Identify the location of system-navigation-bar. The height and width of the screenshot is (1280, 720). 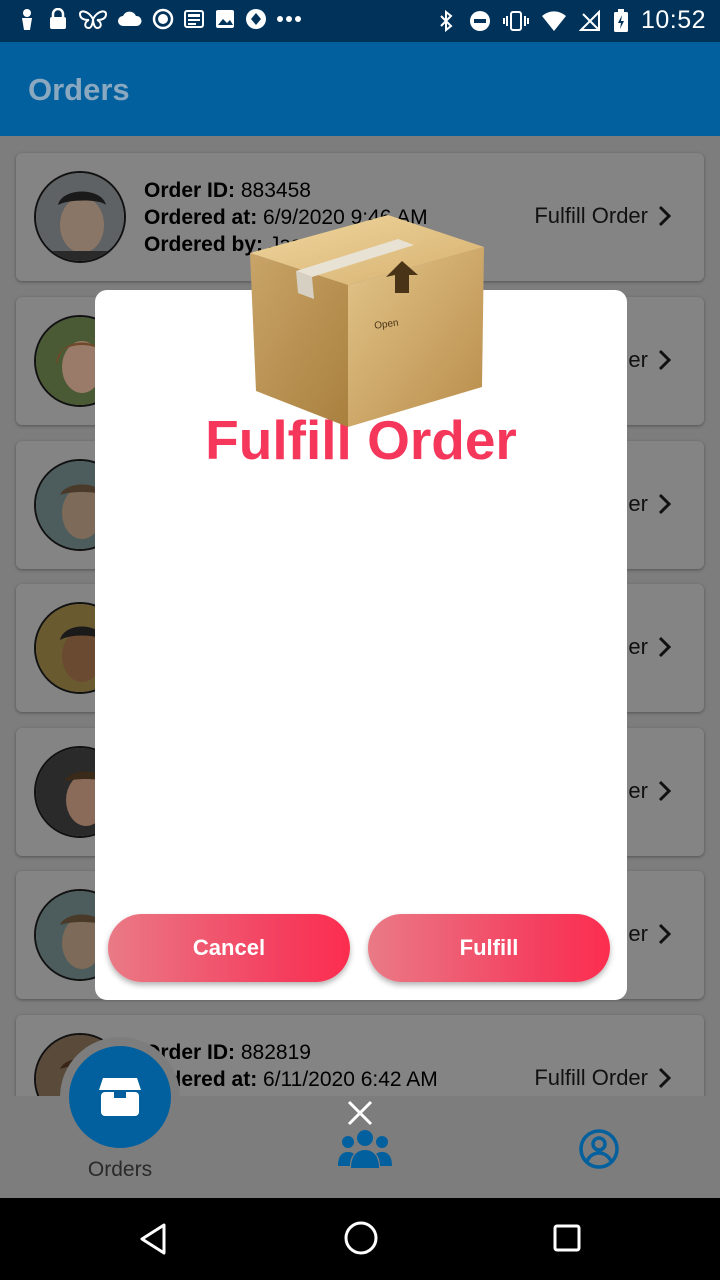
(360, 1239).